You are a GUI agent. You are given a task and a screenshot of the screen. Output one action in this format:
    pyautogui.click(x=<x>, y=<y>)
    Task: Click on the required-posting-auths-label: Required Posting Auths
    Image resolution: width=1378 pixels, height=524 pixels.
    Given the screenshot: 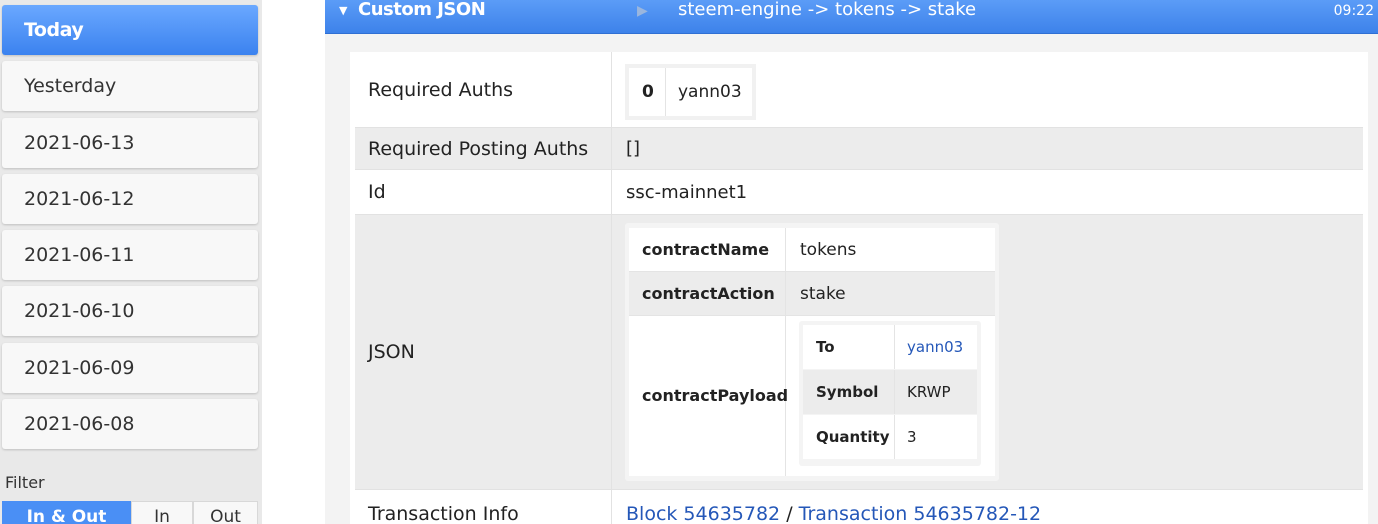 What is the action you would take?
    pyautogui.click(x=483, y=148)
    